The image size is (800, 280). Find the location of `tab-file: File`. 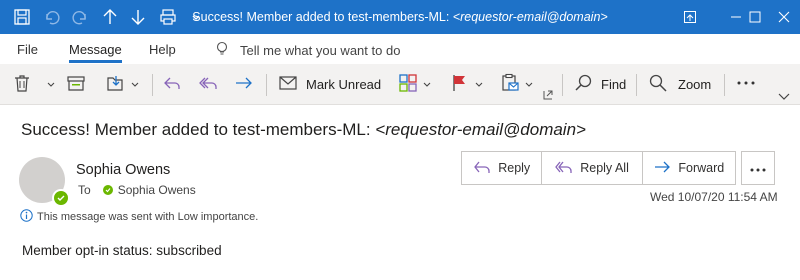

tab-file: File is located at coordinates (27, 49).